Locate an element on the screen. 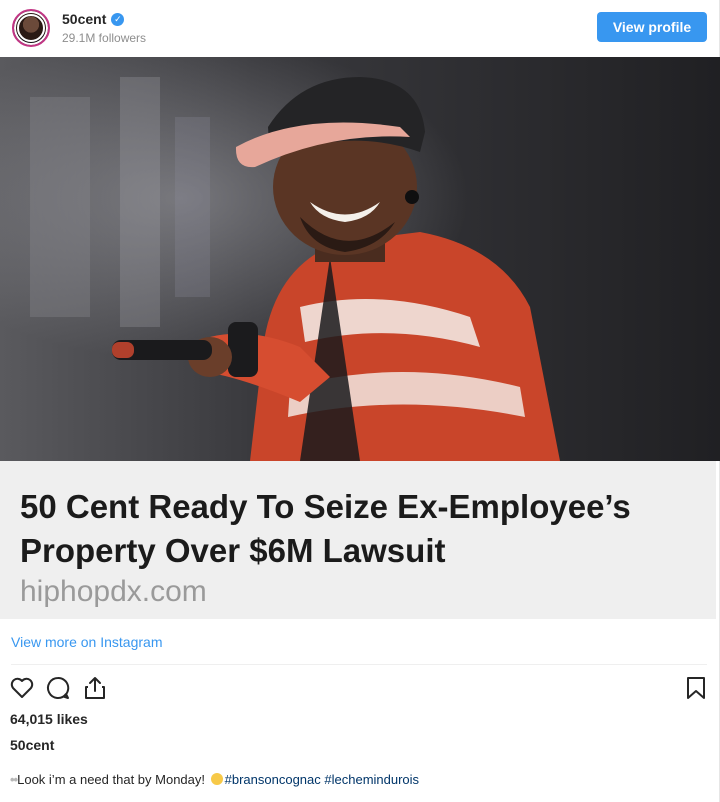 This screenshot has width=720, height=802. divider is located at coordinates (359, 664).